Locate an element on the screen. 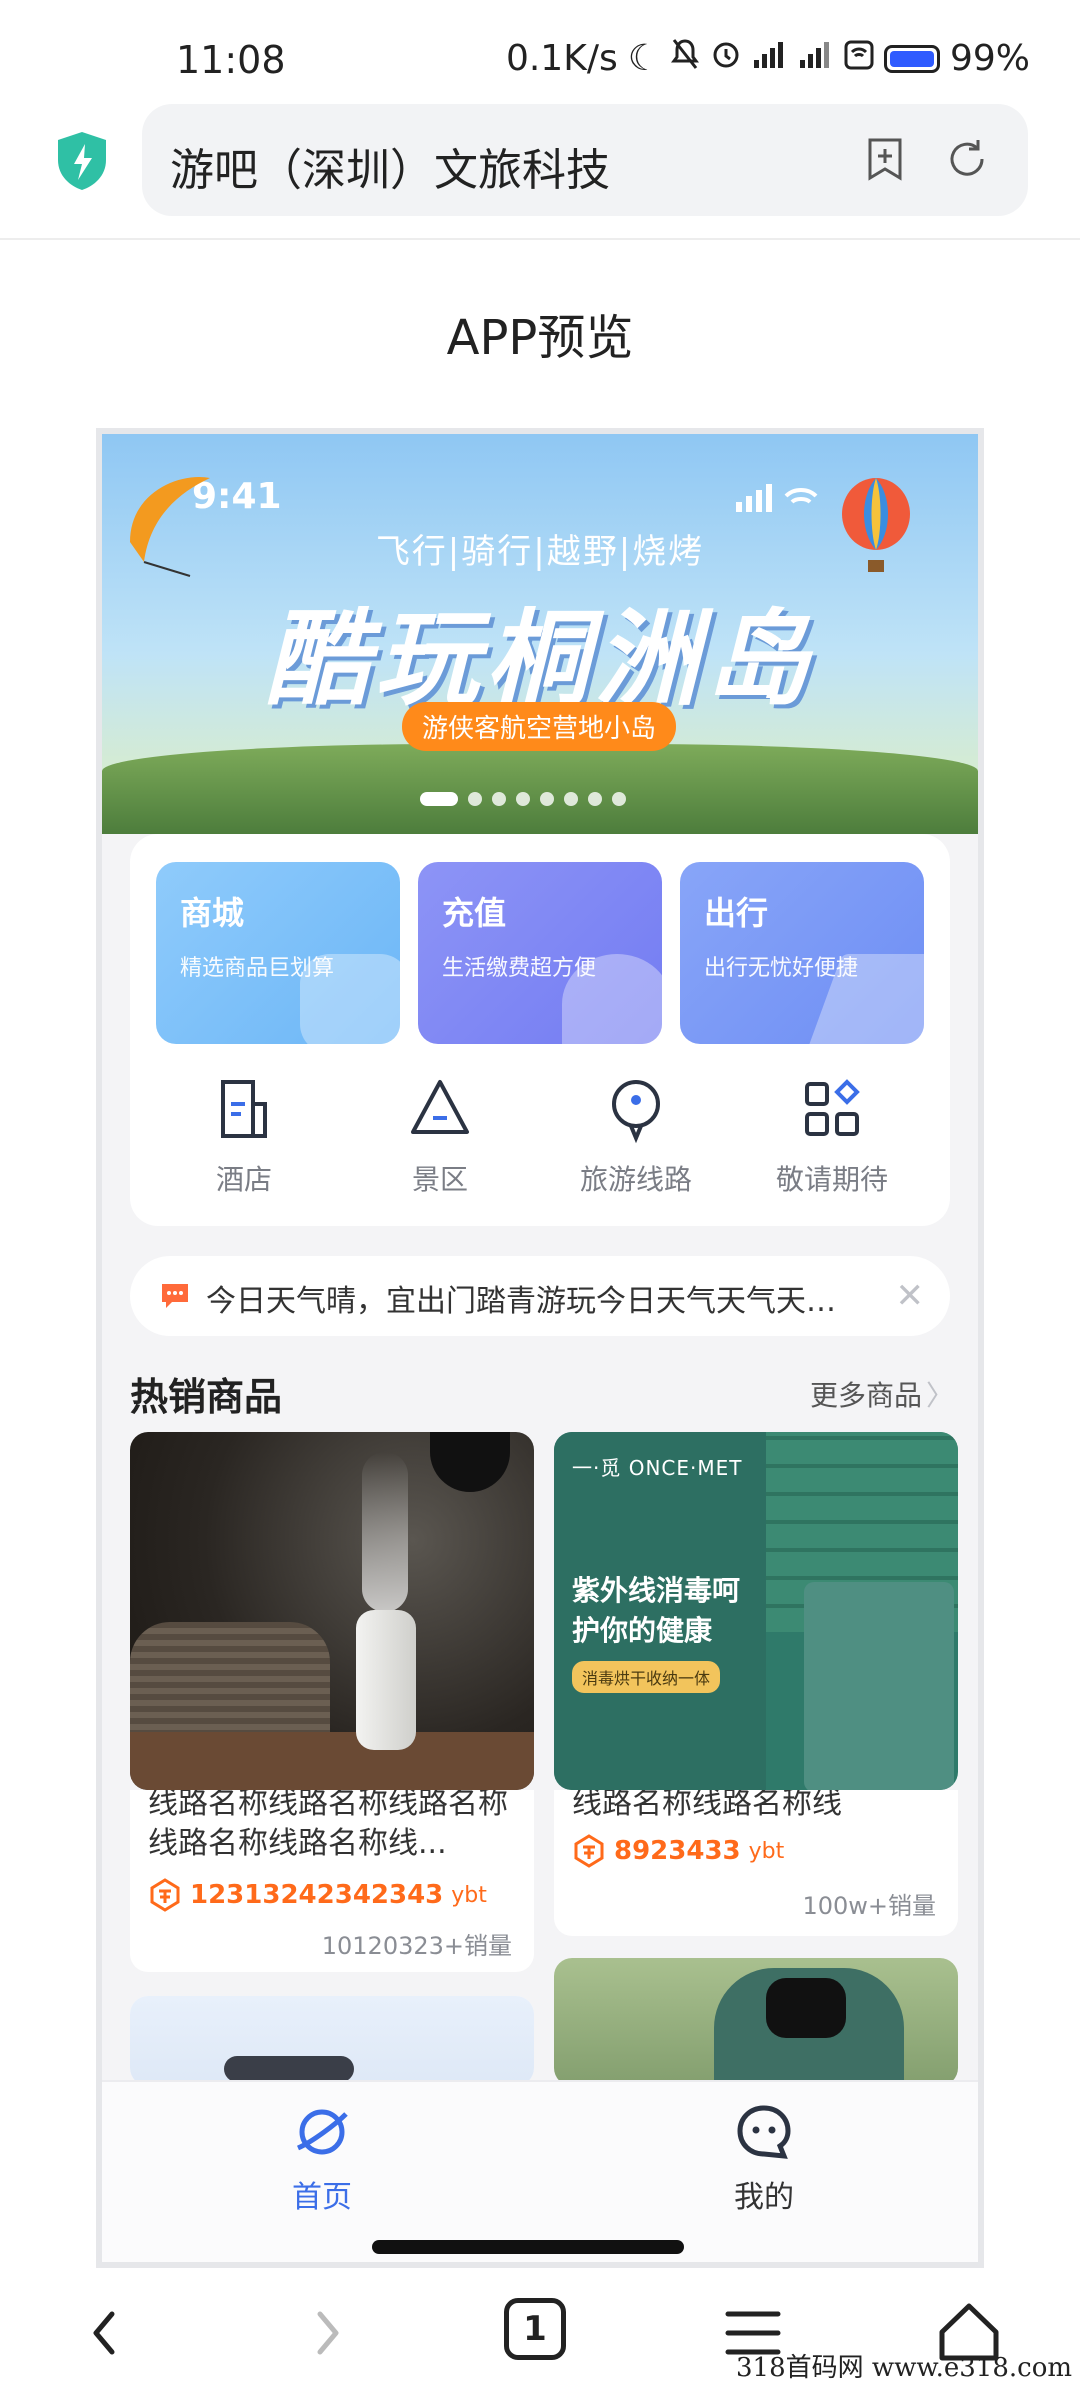  service-mall: 商城 精选商品巨划算 is located at coordinates (278, 953).